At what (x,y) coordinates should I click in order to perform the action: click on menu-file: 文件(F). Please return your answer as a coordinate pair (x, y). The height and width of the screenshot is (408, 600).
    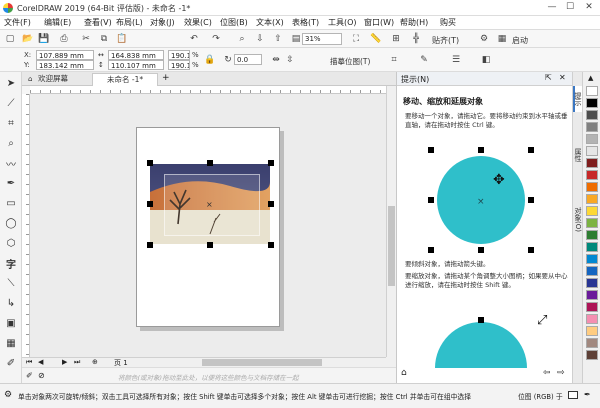
    Looking at the image, I should click on (17, 22).